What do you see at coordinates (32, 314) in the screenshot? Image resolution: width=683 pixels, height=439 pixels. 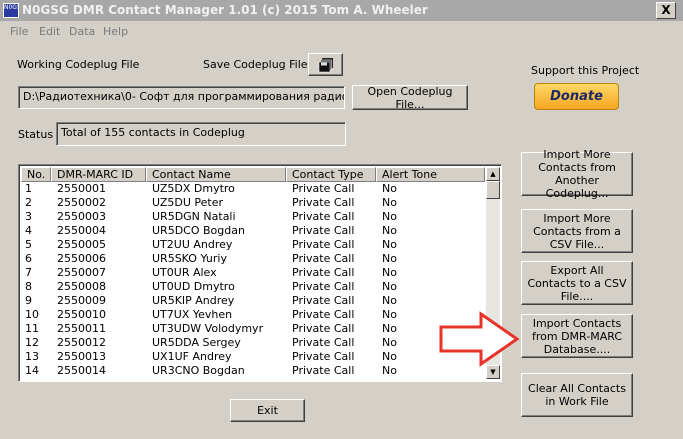 I see `table-cell: 10` at bounding box center [32, 314].